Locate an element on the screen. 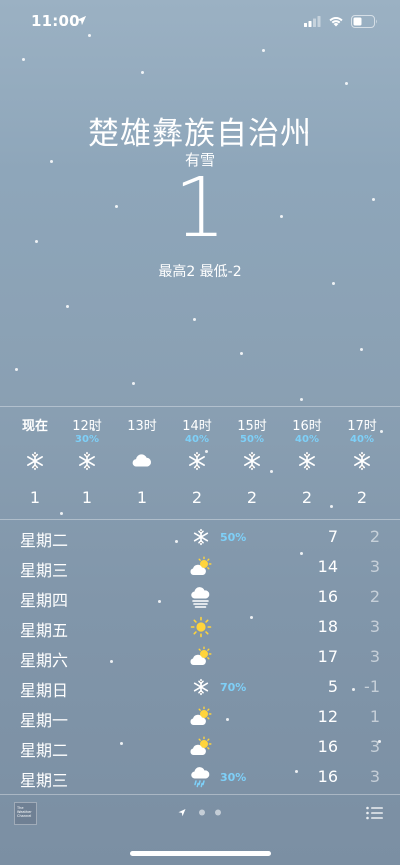 Image resolution: width=400 pixels, height=865 pixels. hourly-item: 现在 1 is located at coordinates (35, 465).